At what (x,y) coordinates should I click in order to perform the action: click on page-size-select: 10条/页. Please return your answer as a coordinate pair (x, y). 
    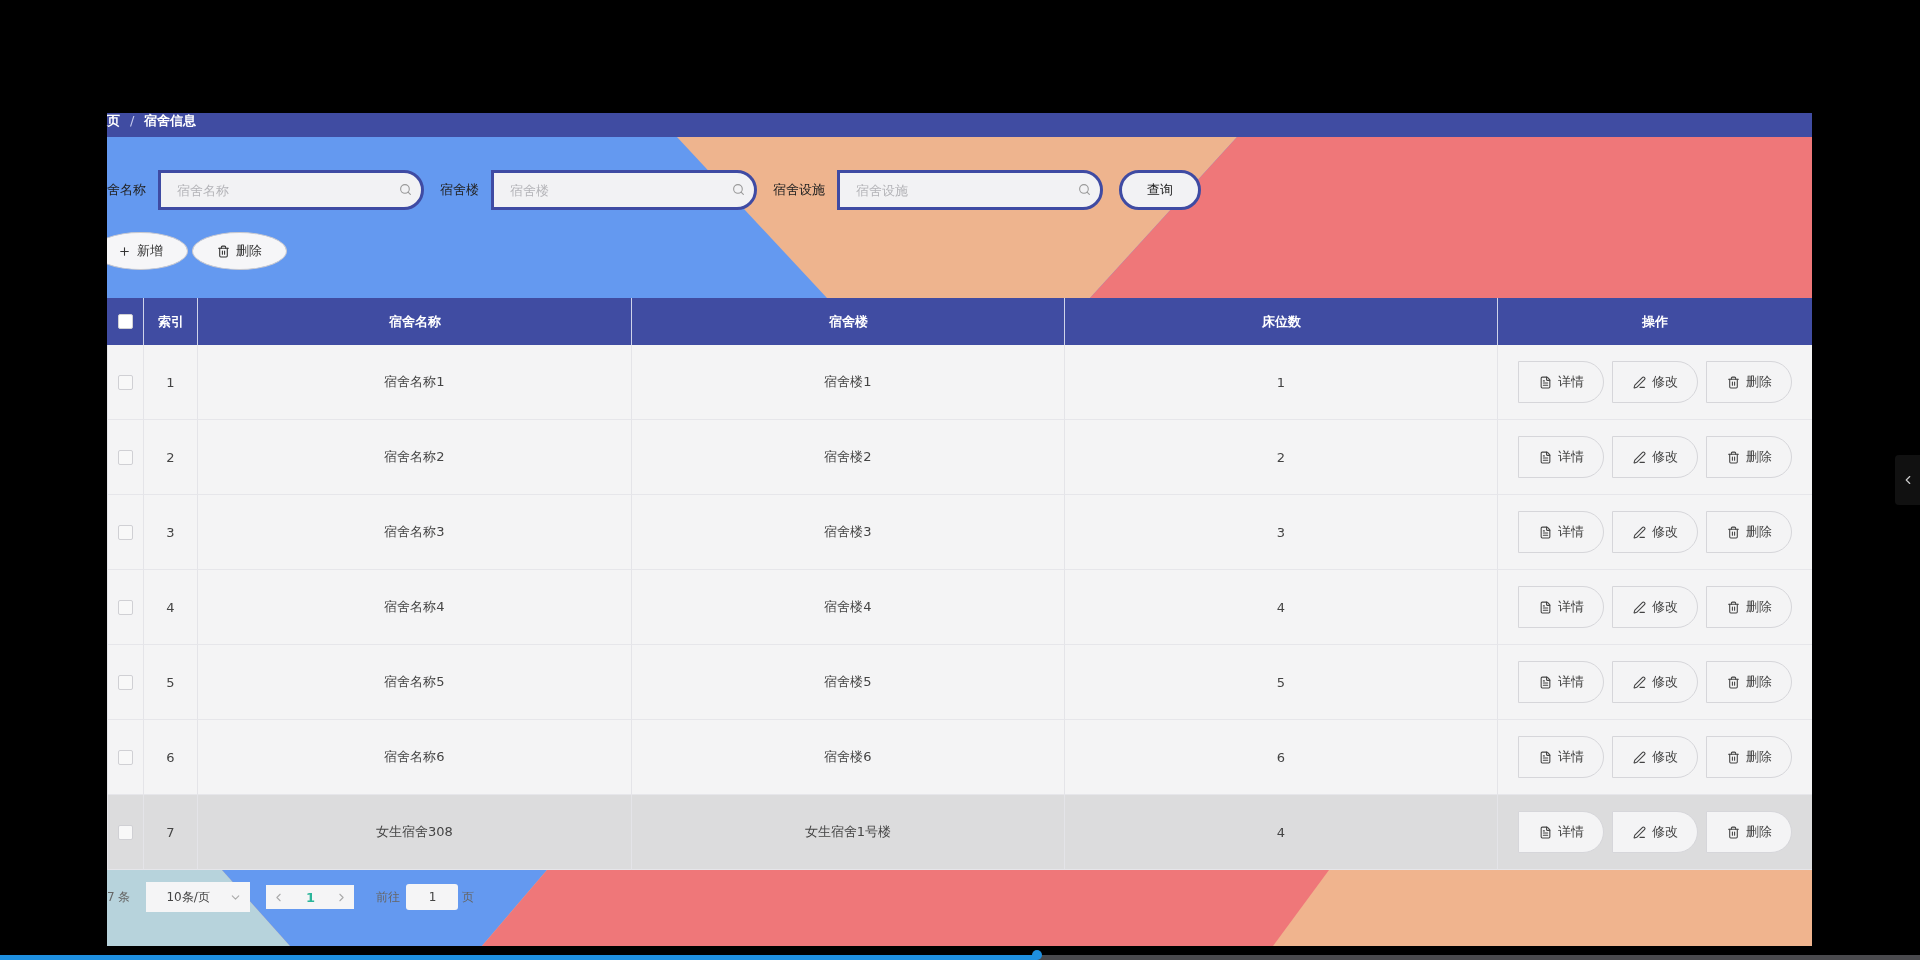
    Looking at the image, I should click on (198, 897).